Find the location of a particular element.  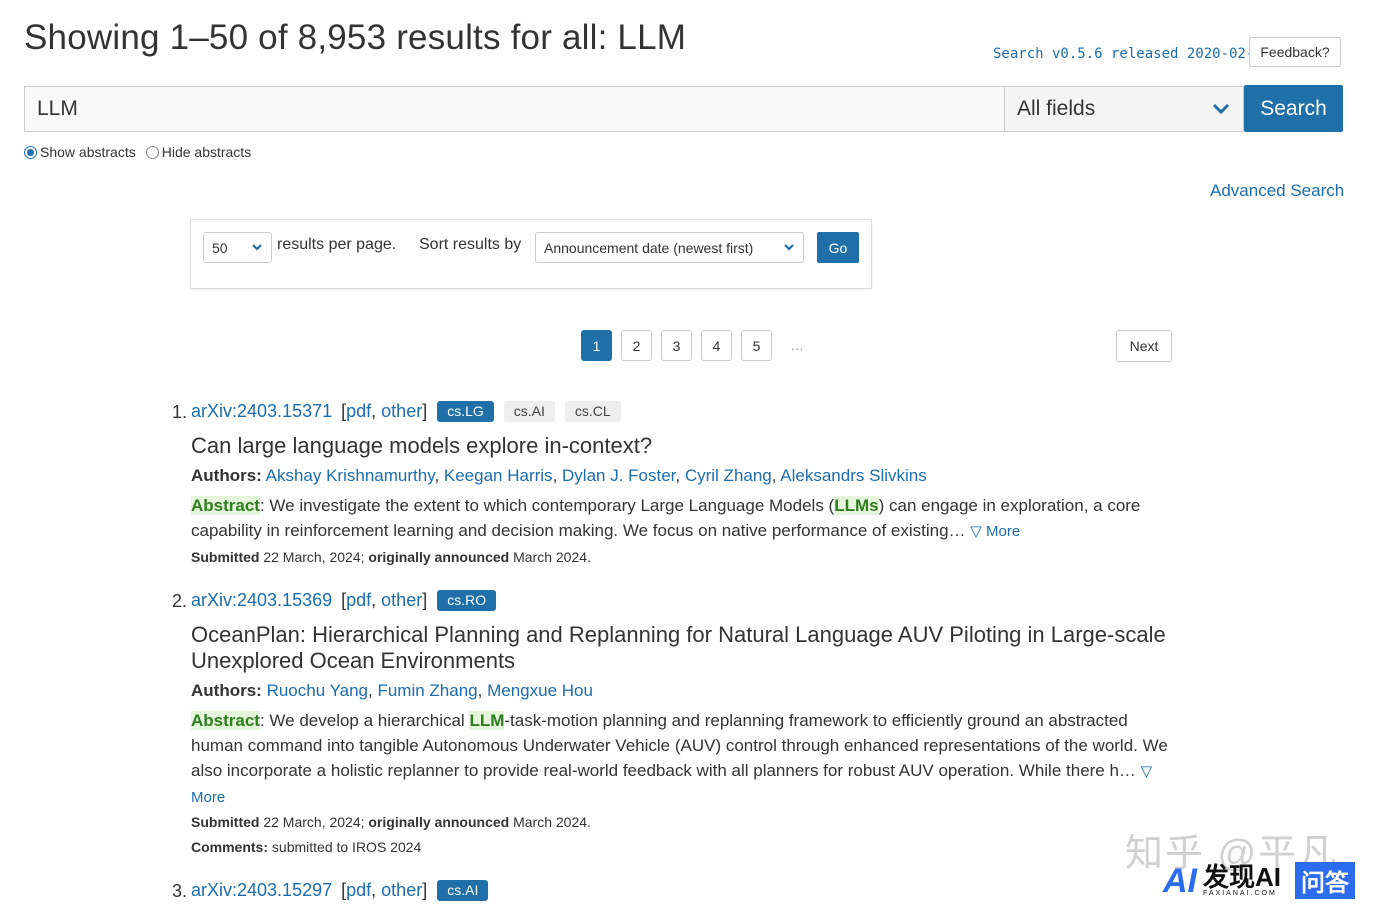

abstract-toggle: Show abstracts Hide abstracts is located at coordinates (137, 152).